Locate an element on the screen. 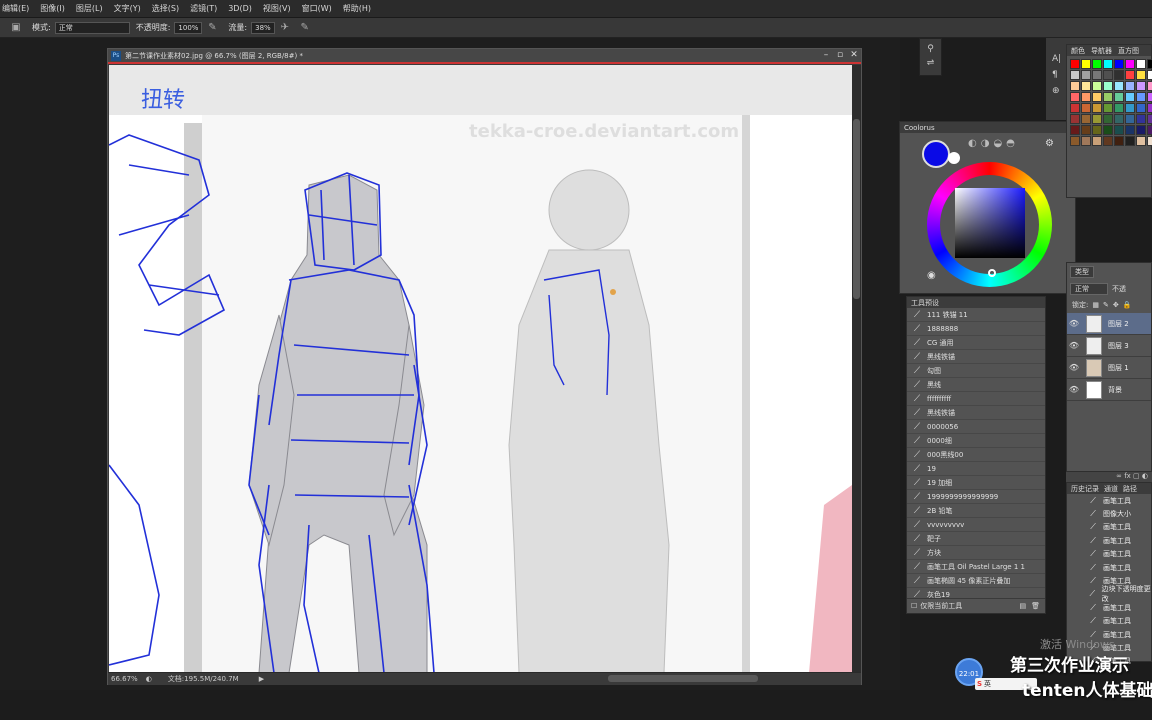  tab-histogram: 直方图 is located at coordinates (1128, 51).